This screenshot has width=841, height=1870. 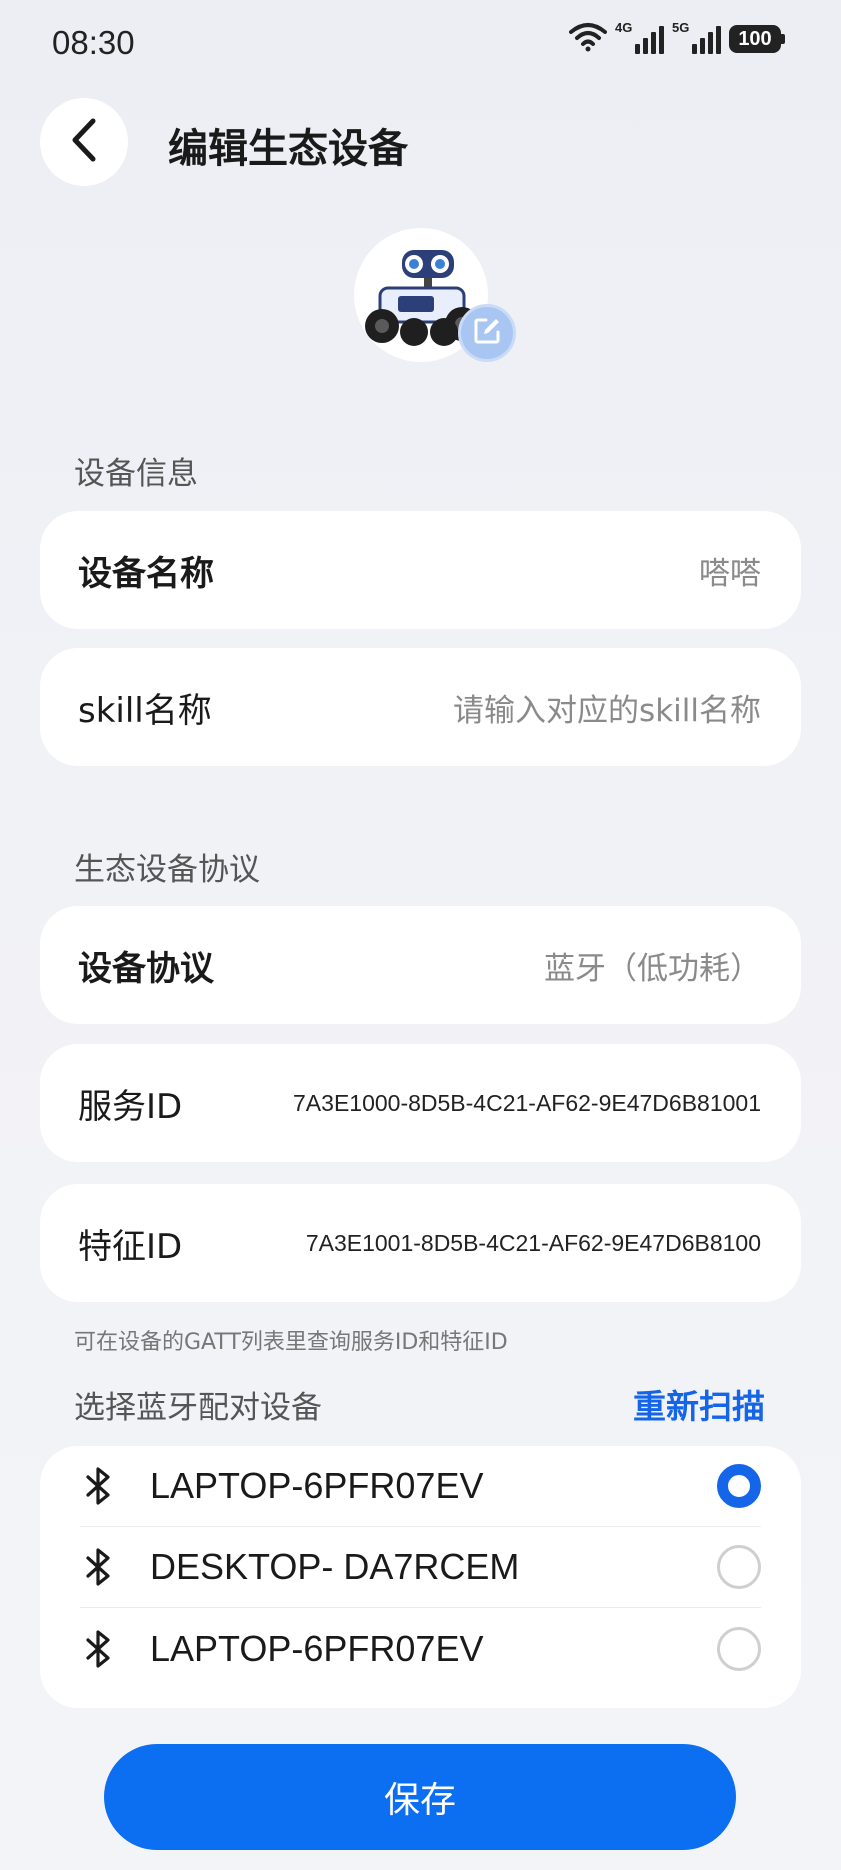 What do you see at coordinates (93, 42) in the screenshot?
I see `status-time: 08:30` at bounding box center [93, 42].